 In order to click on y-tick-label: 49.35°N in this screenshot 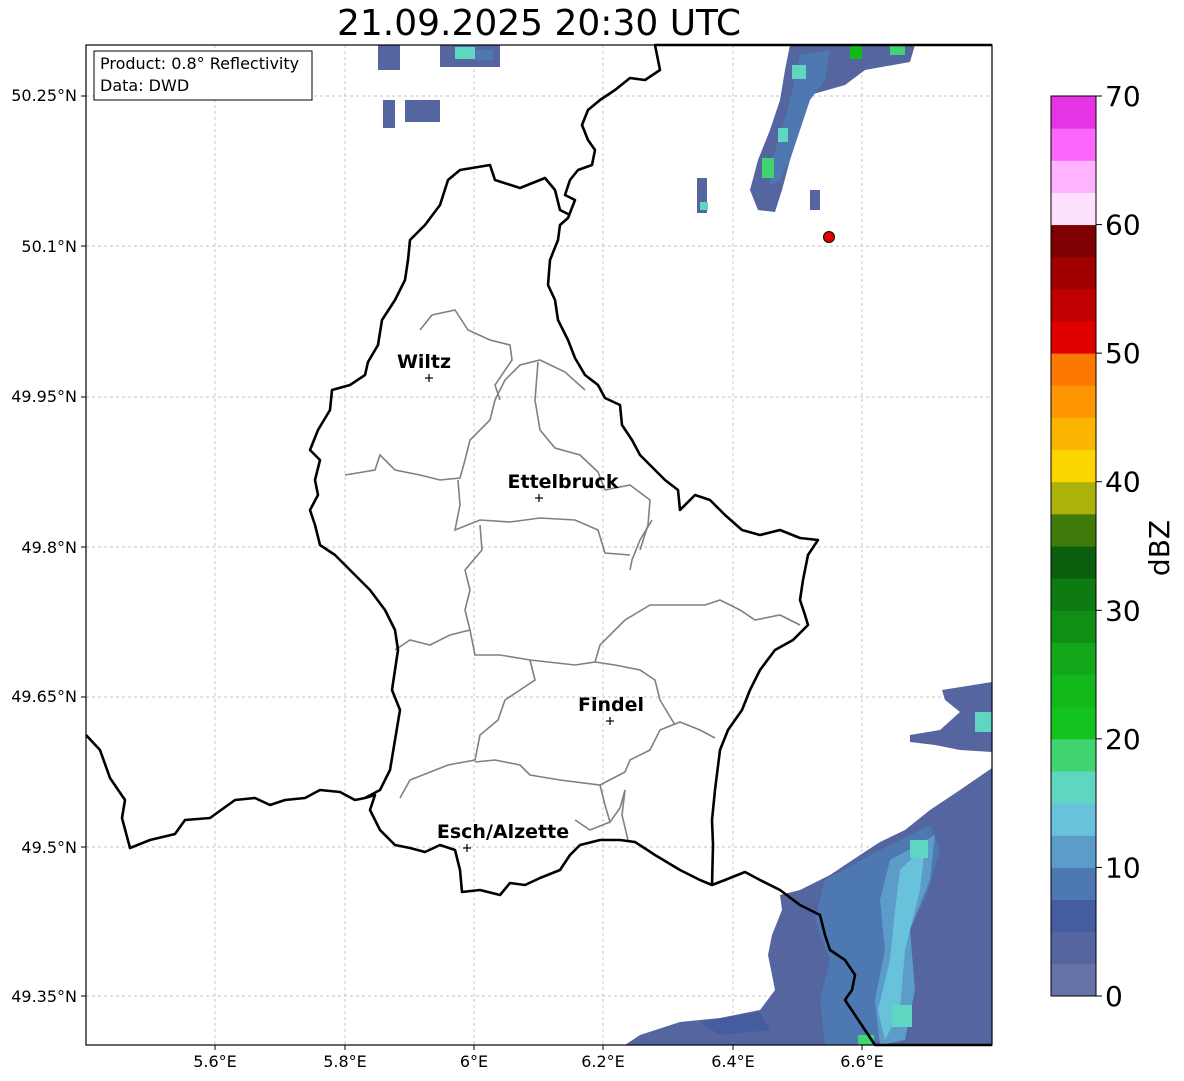, I will do `click(44, 996)`.